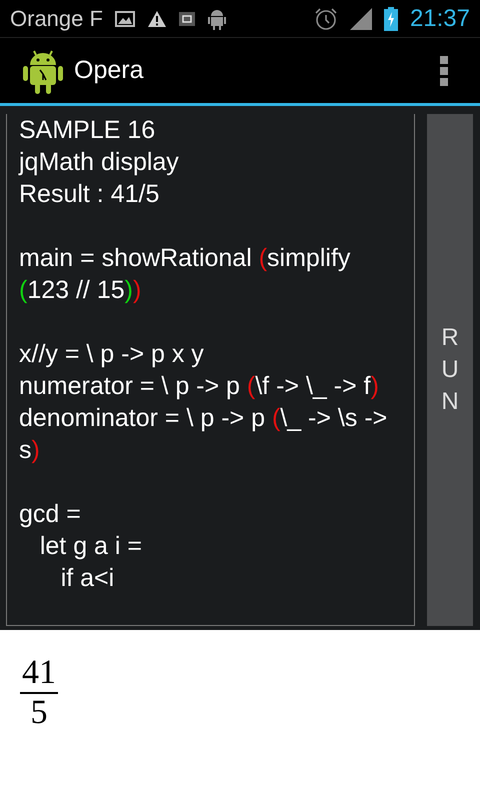  I want to click on code-line: if a<i, so click(88, 578).